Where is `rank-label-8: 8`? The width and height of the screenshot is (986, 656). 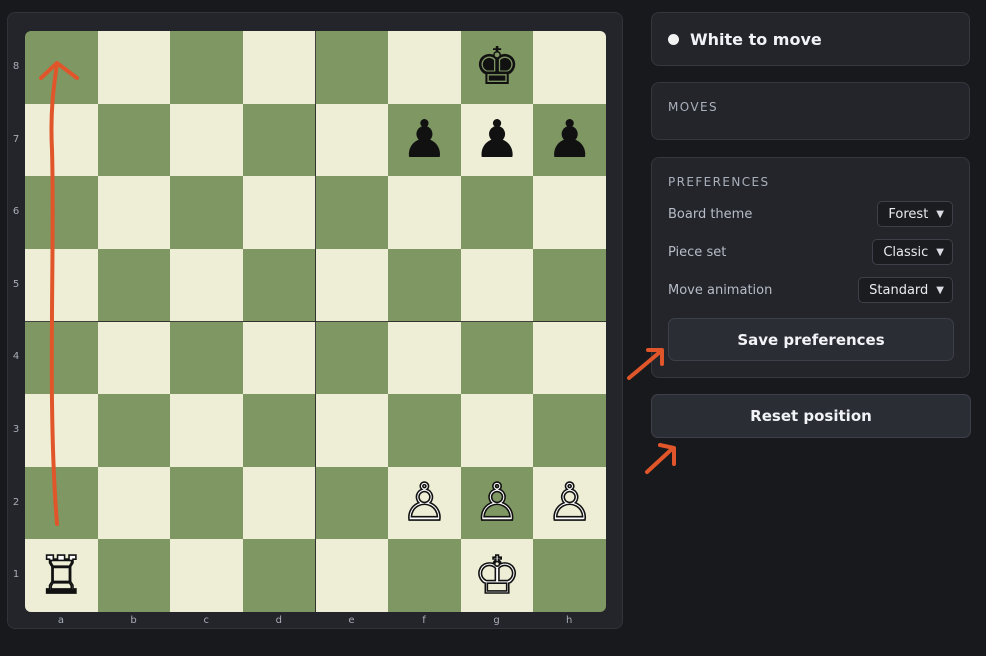 rank-label-8: 8 is located at coordinates (16, 66).